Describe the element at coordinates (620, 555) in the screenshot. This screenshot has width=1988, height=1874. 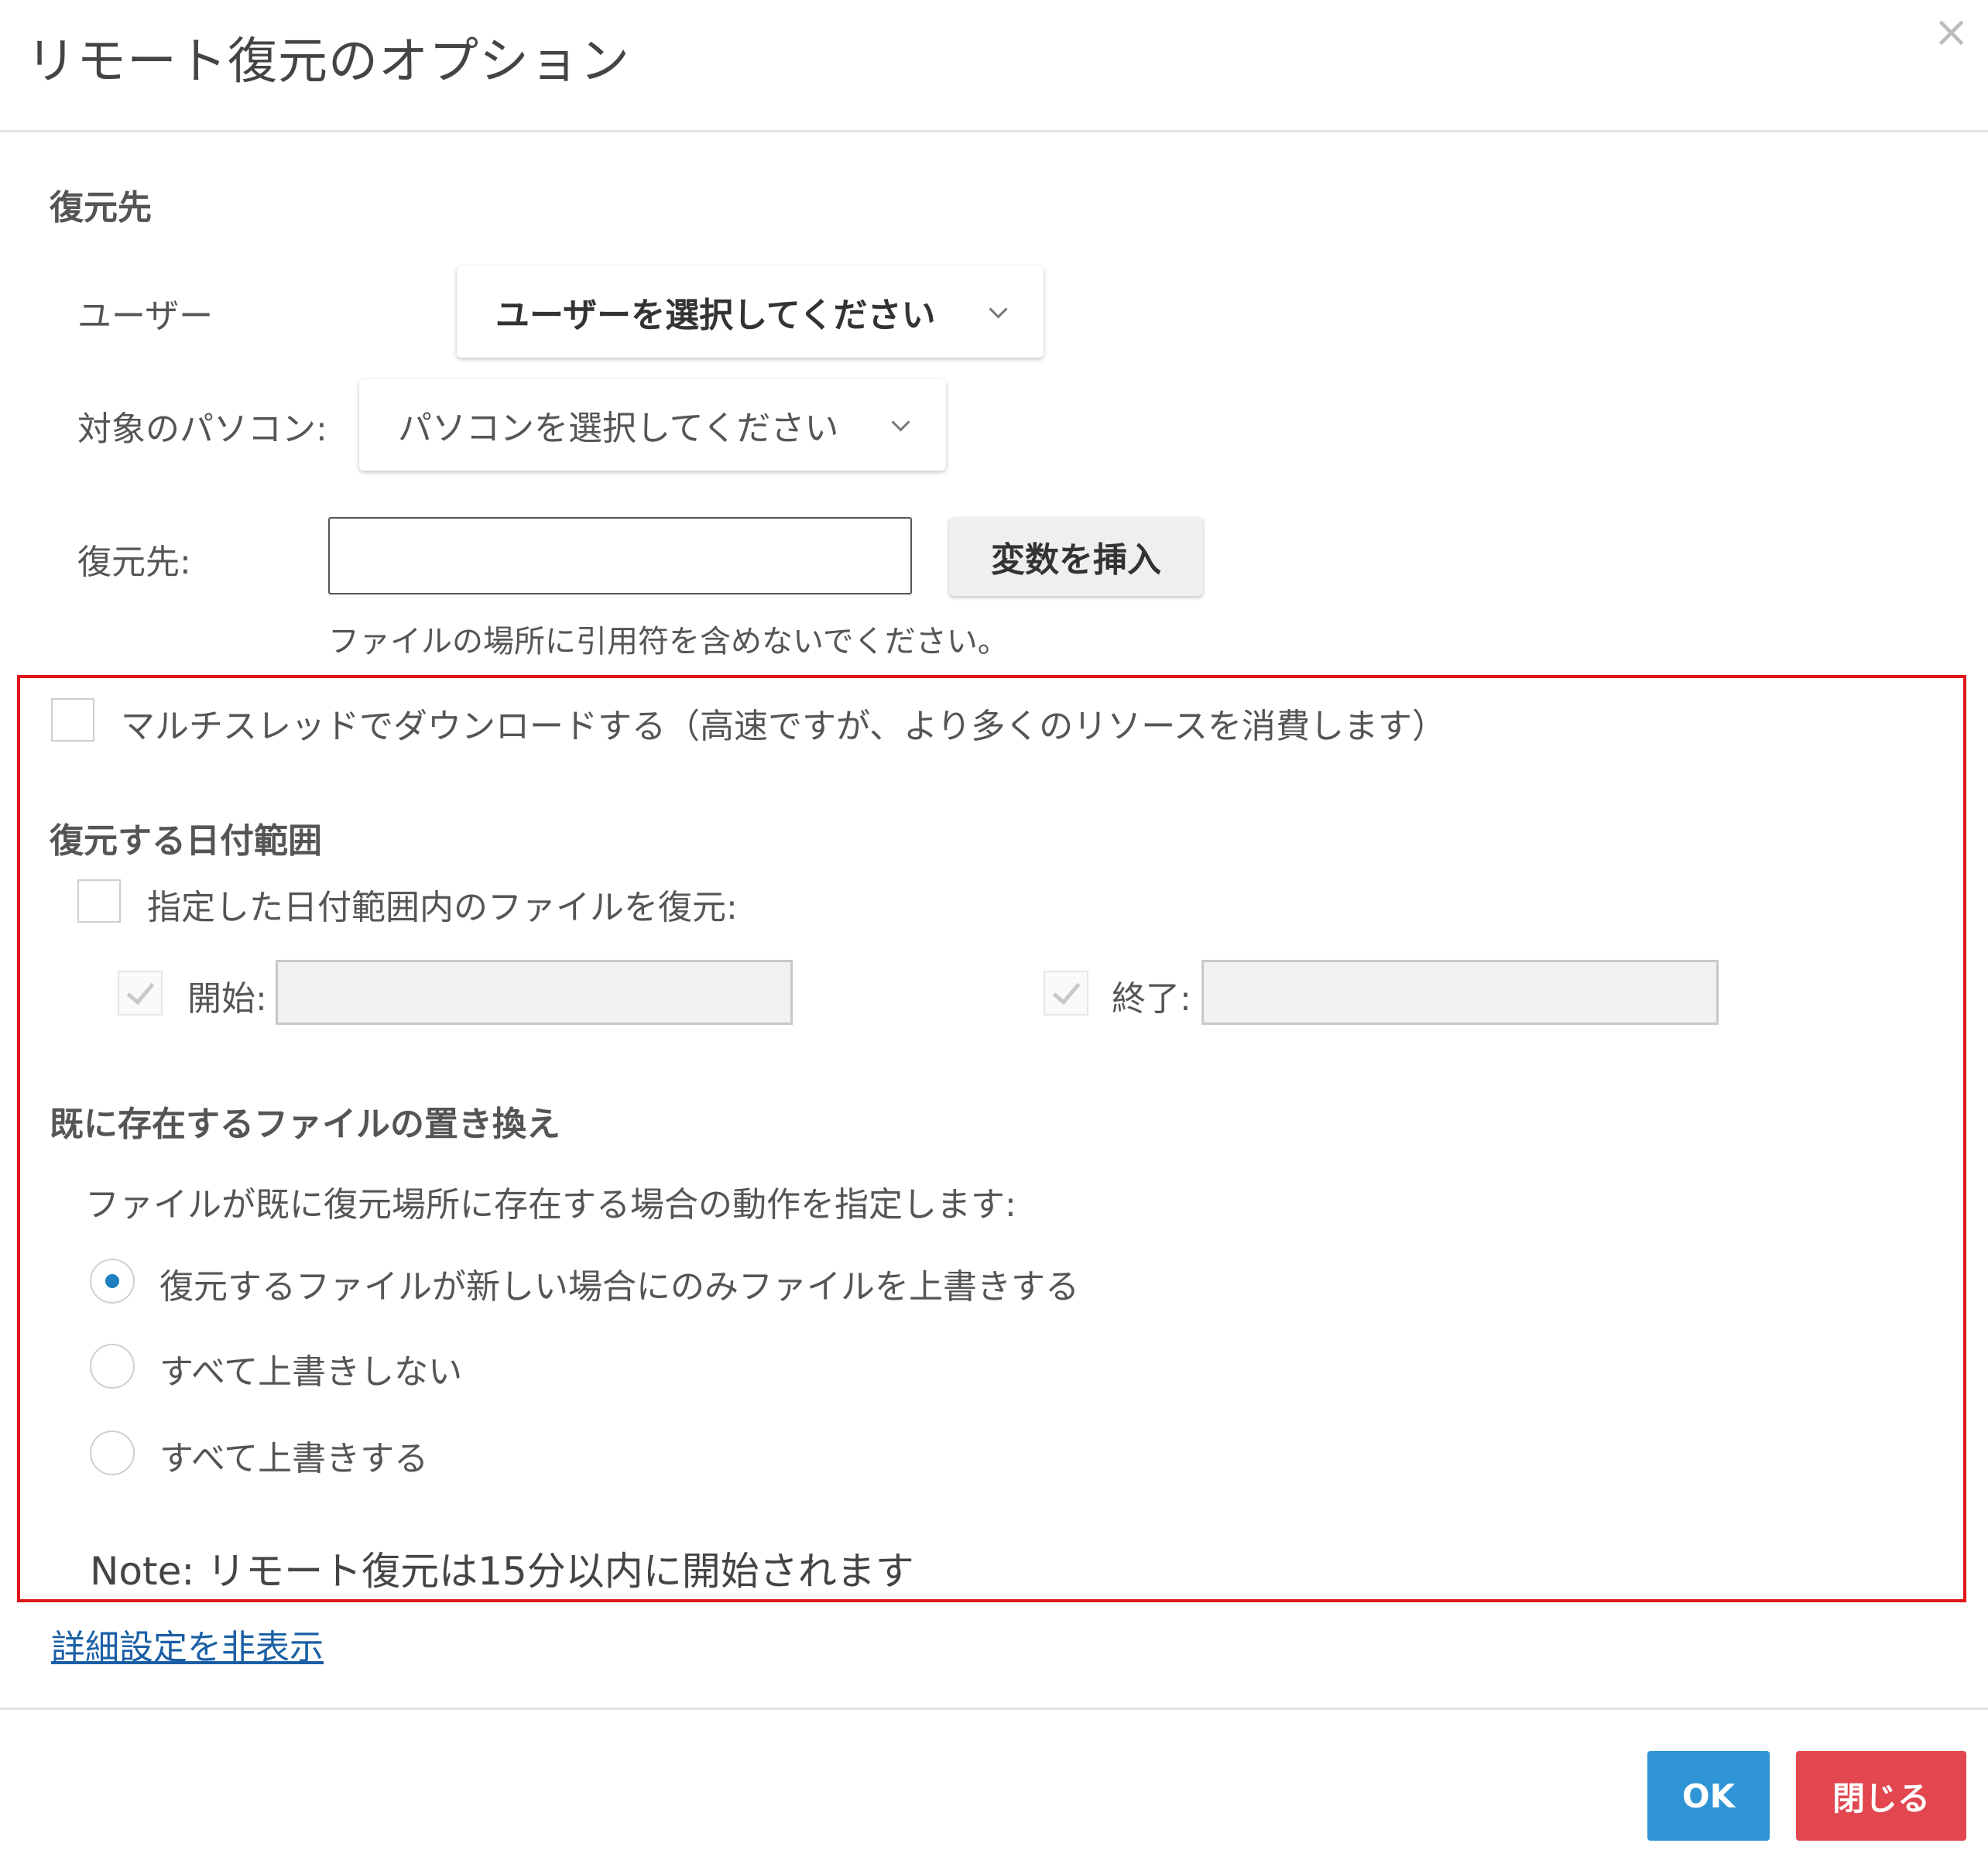
I see `restore-path-input` at that location.